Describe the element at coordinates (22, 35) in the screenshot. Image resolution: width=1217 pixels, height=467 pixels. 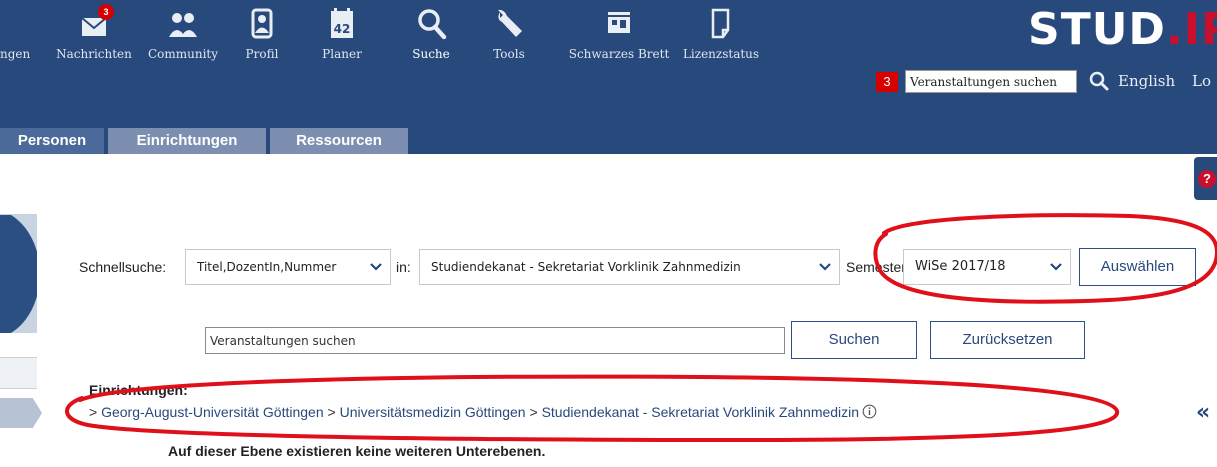
I see `nav-item-start: ngen` at that location.